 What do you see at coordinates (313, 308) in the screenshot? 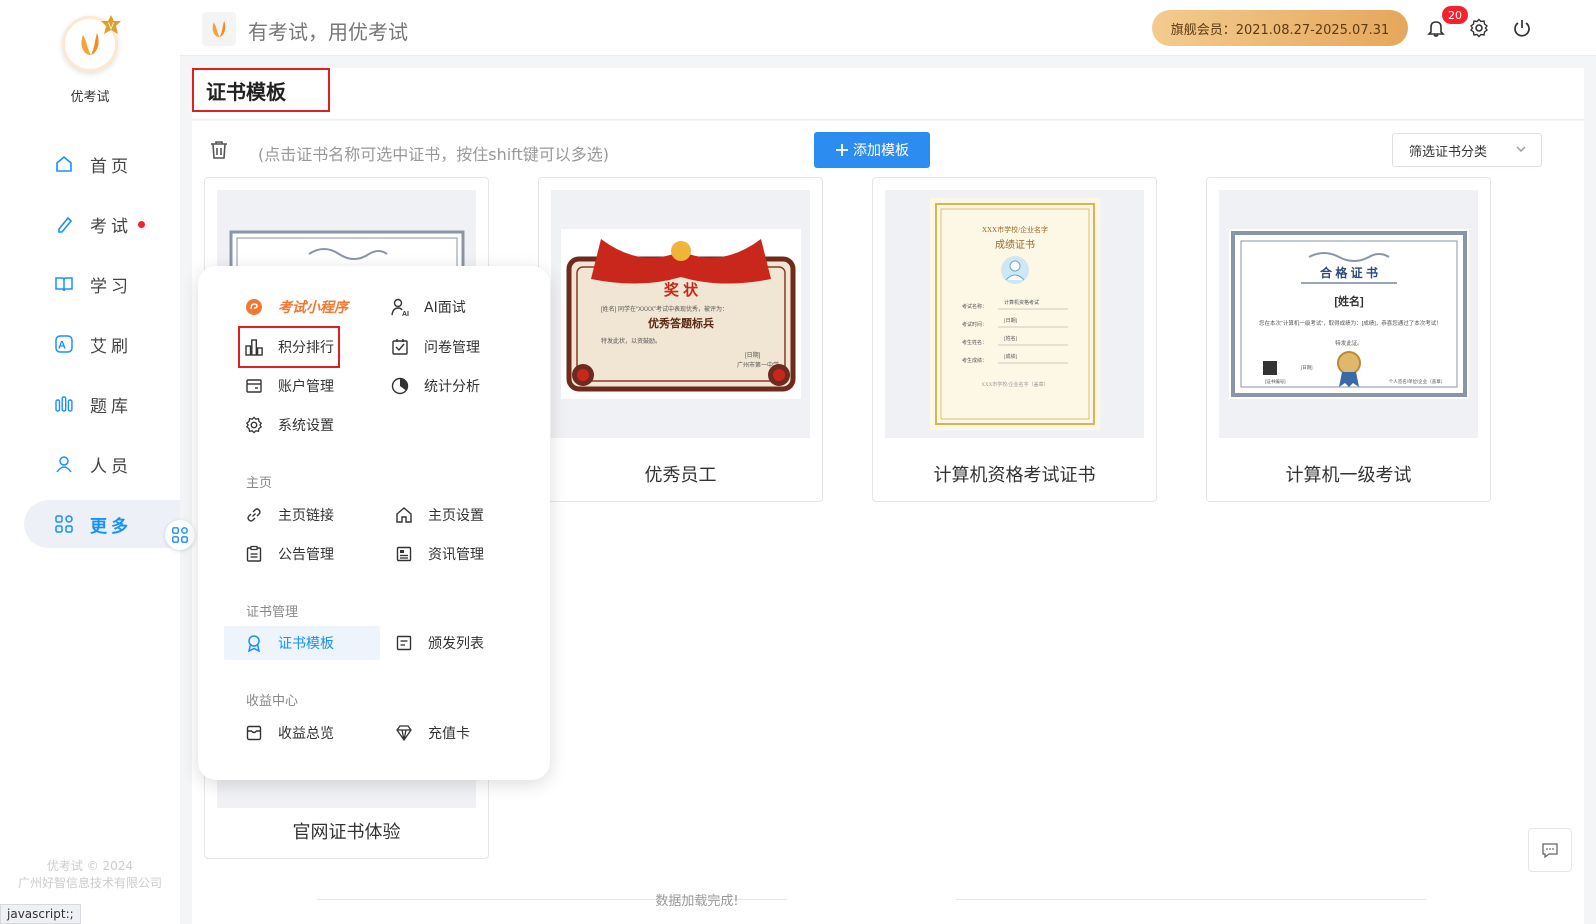
I see `mini-program-label: 考试小程序` at bounding box center [313, 308].